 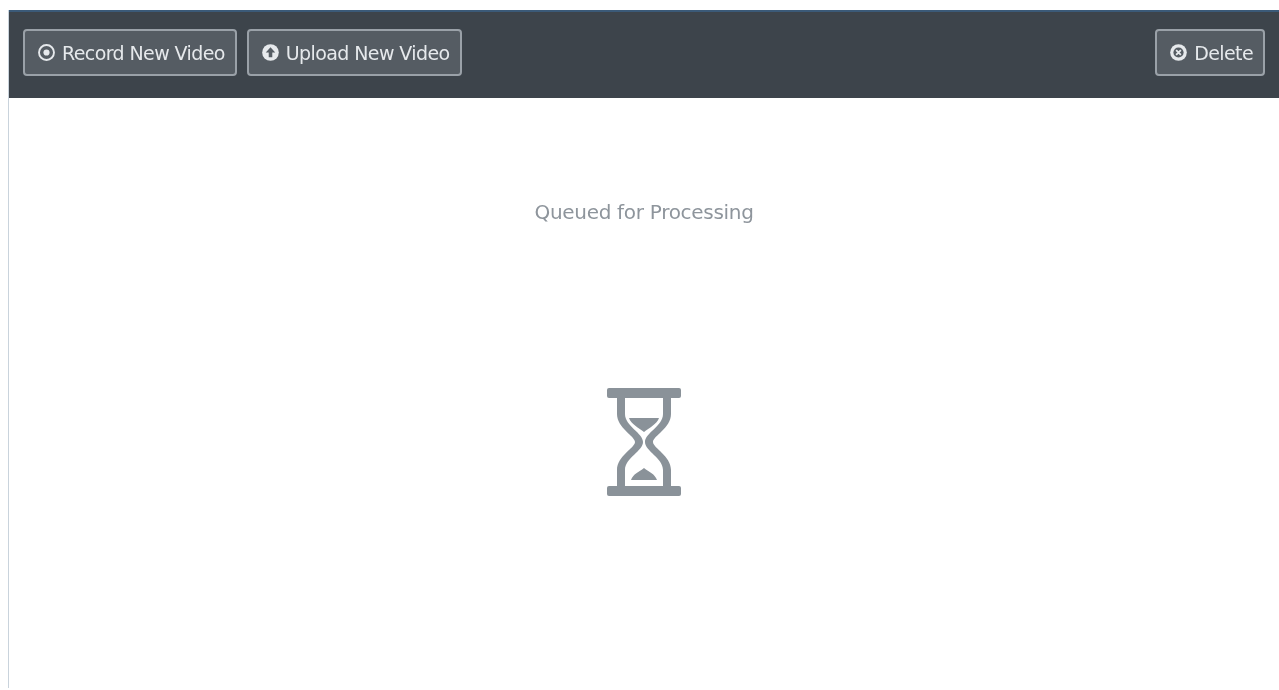 What do you see at coordinates (1210, 52) in the screenshot?
I see `delete-button: Delete` at bounding box center [1210, 52].